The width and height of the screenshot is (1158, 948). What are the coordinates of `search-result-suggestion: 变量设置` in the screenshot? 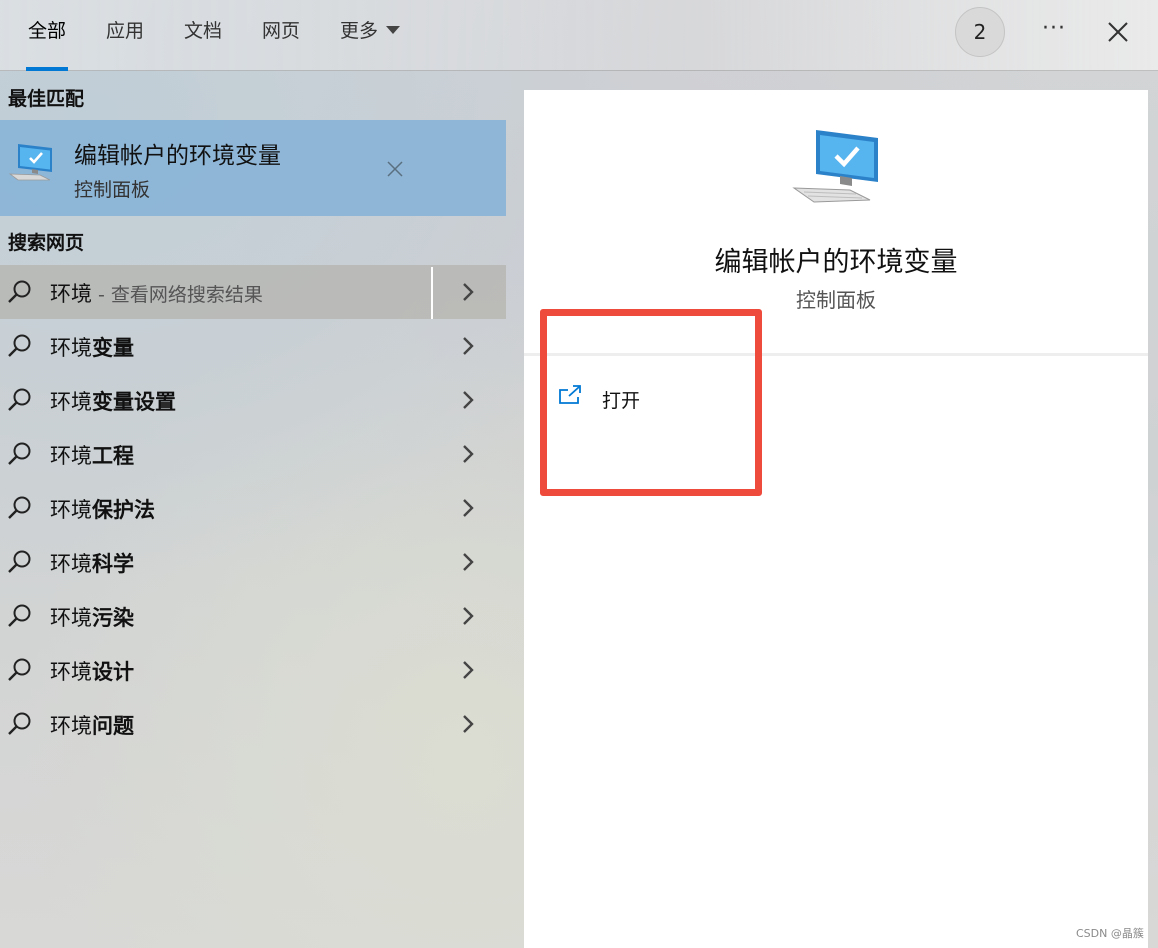 It's located at (134, 402).